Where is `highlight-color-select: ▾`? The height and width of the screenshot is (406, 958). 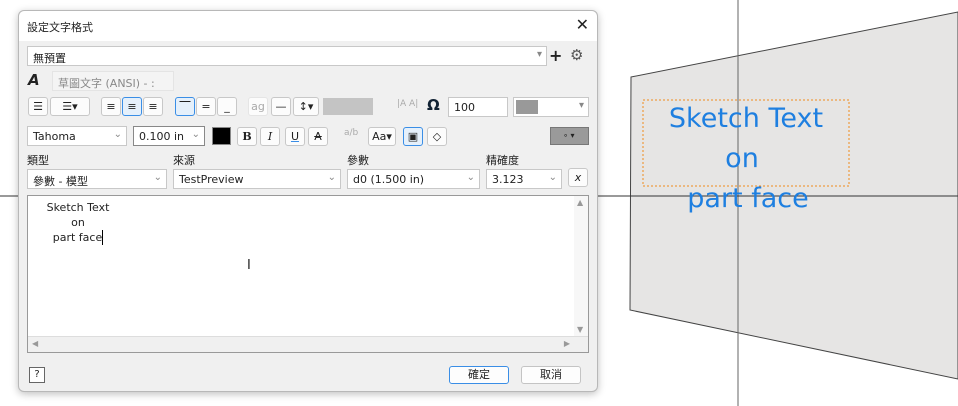
highlight-color-select: ▾ is located at coordinates (551, 107).